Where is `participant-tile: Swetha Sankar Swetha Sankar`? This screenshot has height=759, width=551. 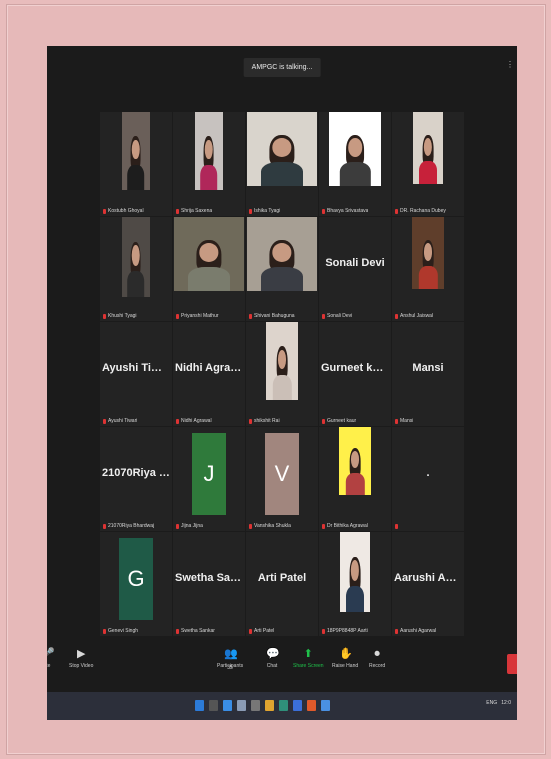 participant-tile: Swetha Sankar Swetha Sankar is located at coordinates (209, 584).